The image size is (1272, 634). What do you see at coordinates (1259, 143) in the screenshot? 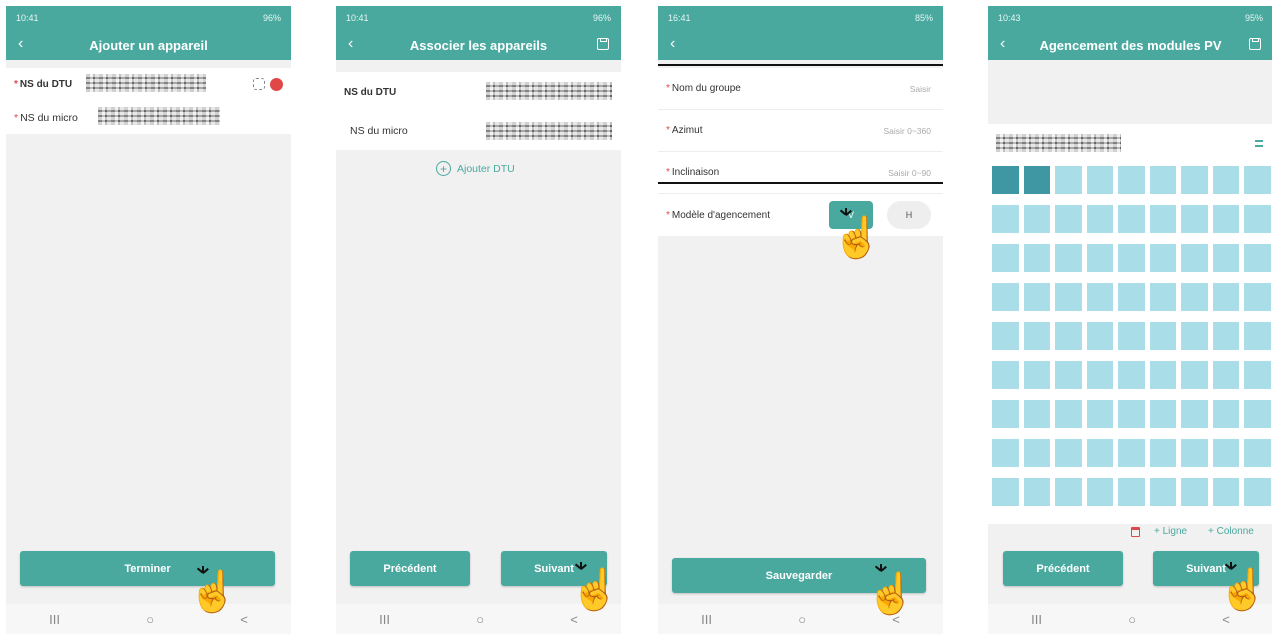
I see `list-icon` at bounding box center [1259, 143].